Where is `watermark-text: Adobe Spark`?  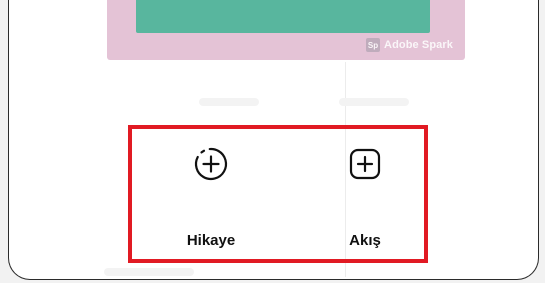 watermark-text: Adobe Spark is located at coordinates (418, 45).